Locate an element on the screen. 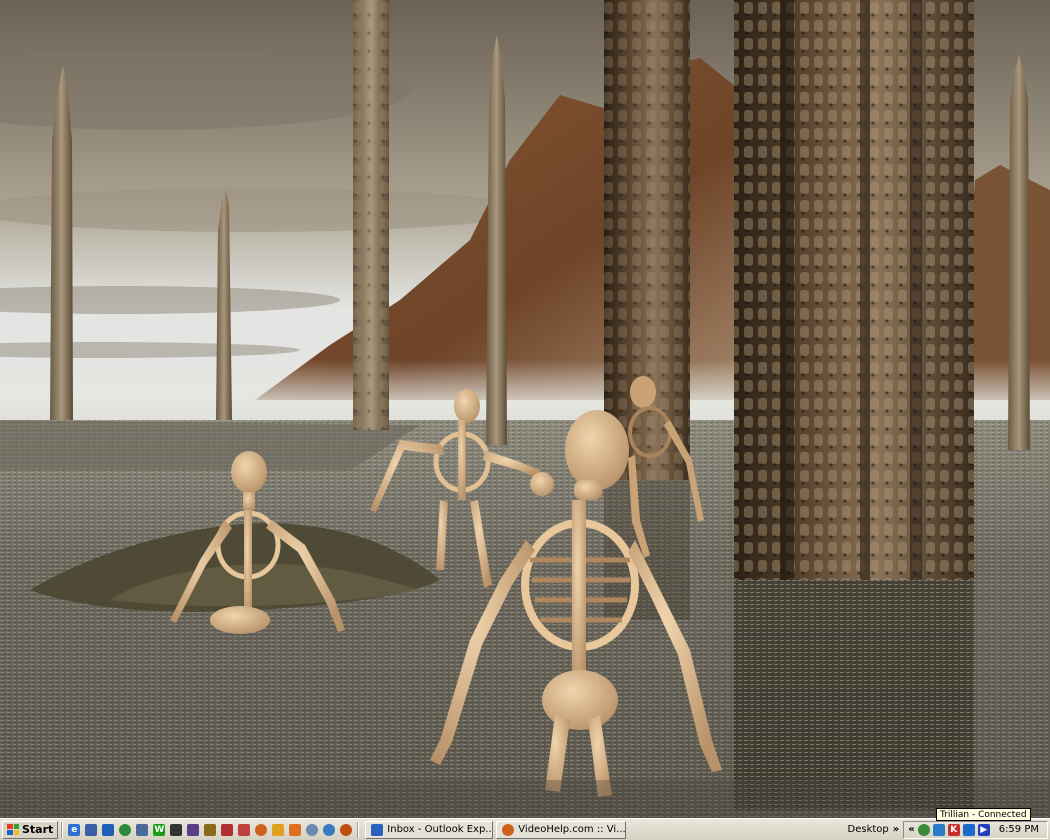  winamp-icon: W is located at coordinates (159, 830).